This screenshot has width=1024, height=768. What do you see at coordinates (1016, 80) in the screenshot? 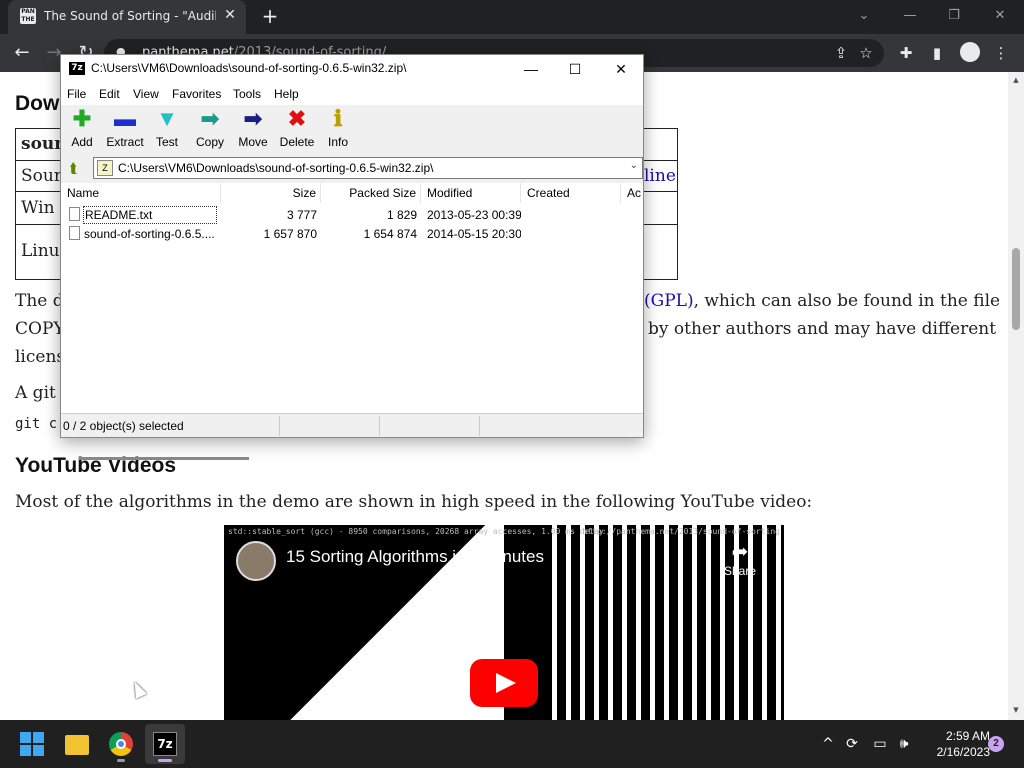
I see `scroll-up-icon: ▲` at bounding box center [1016, 80].